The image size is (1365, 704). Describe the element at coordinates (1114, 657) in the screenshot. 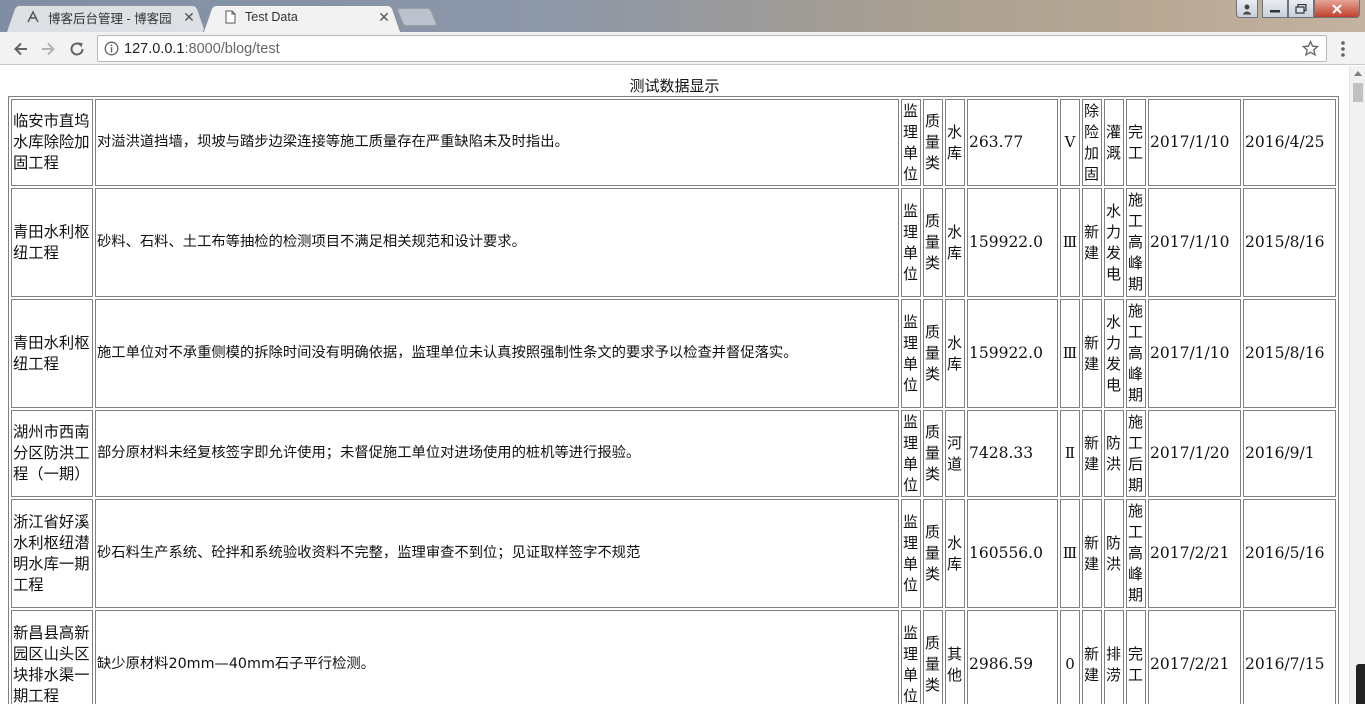

I see `function-cell: 排涝` at that location.